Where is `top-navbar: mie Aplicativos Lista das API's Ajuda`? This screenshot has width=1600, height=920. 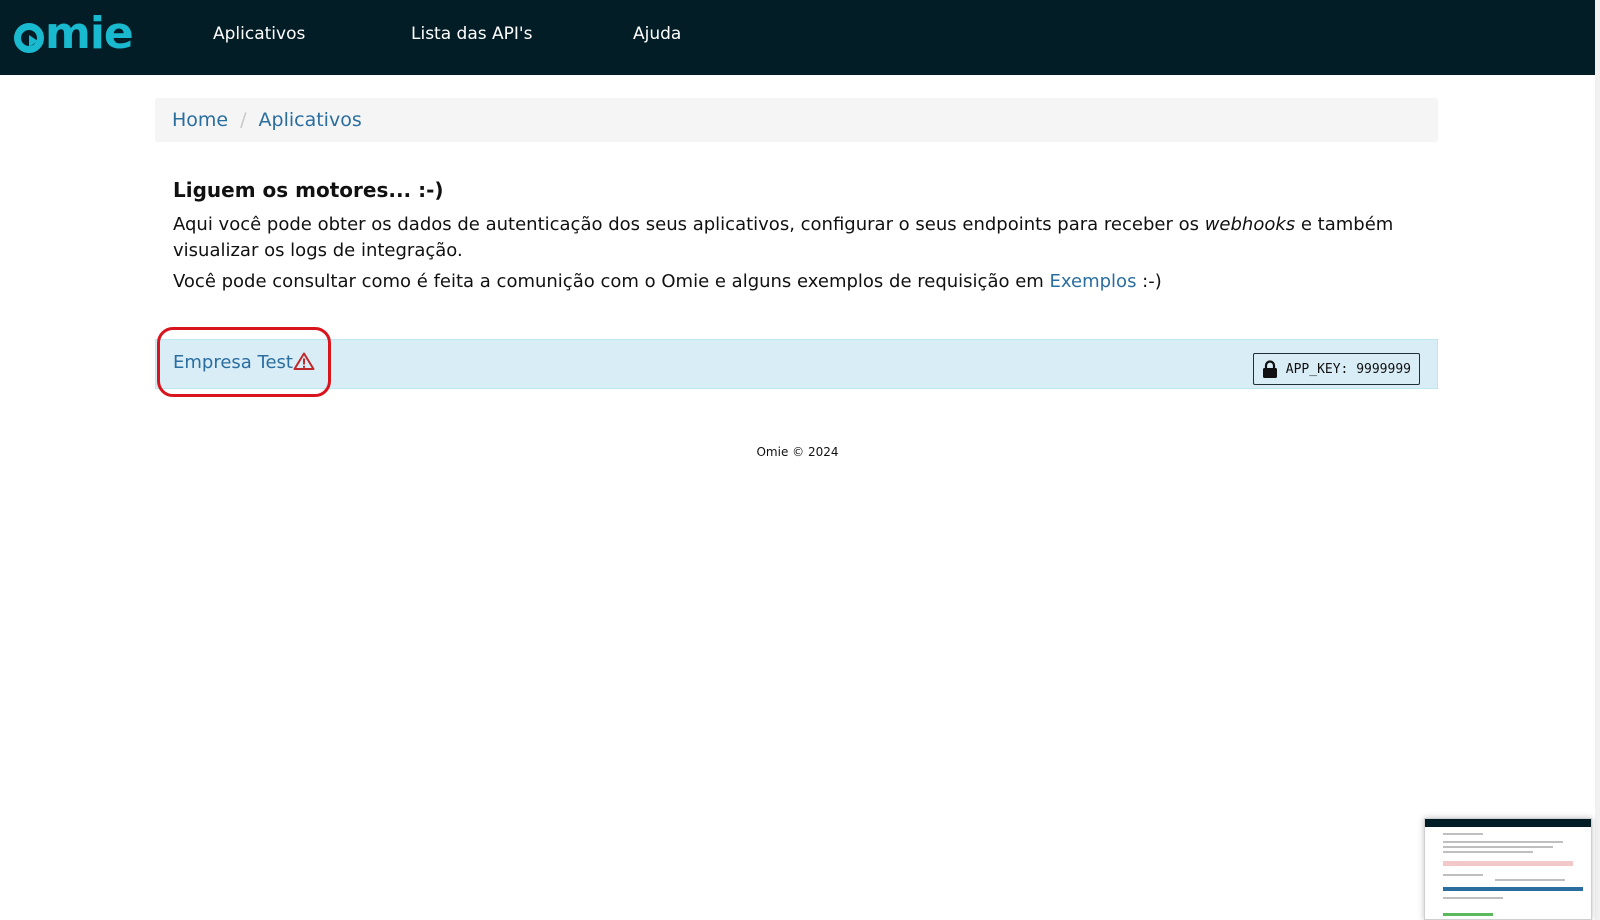
top-navbar: mie Aplicativos Lista das API's Ajuda is located at coordinates (797, 37).